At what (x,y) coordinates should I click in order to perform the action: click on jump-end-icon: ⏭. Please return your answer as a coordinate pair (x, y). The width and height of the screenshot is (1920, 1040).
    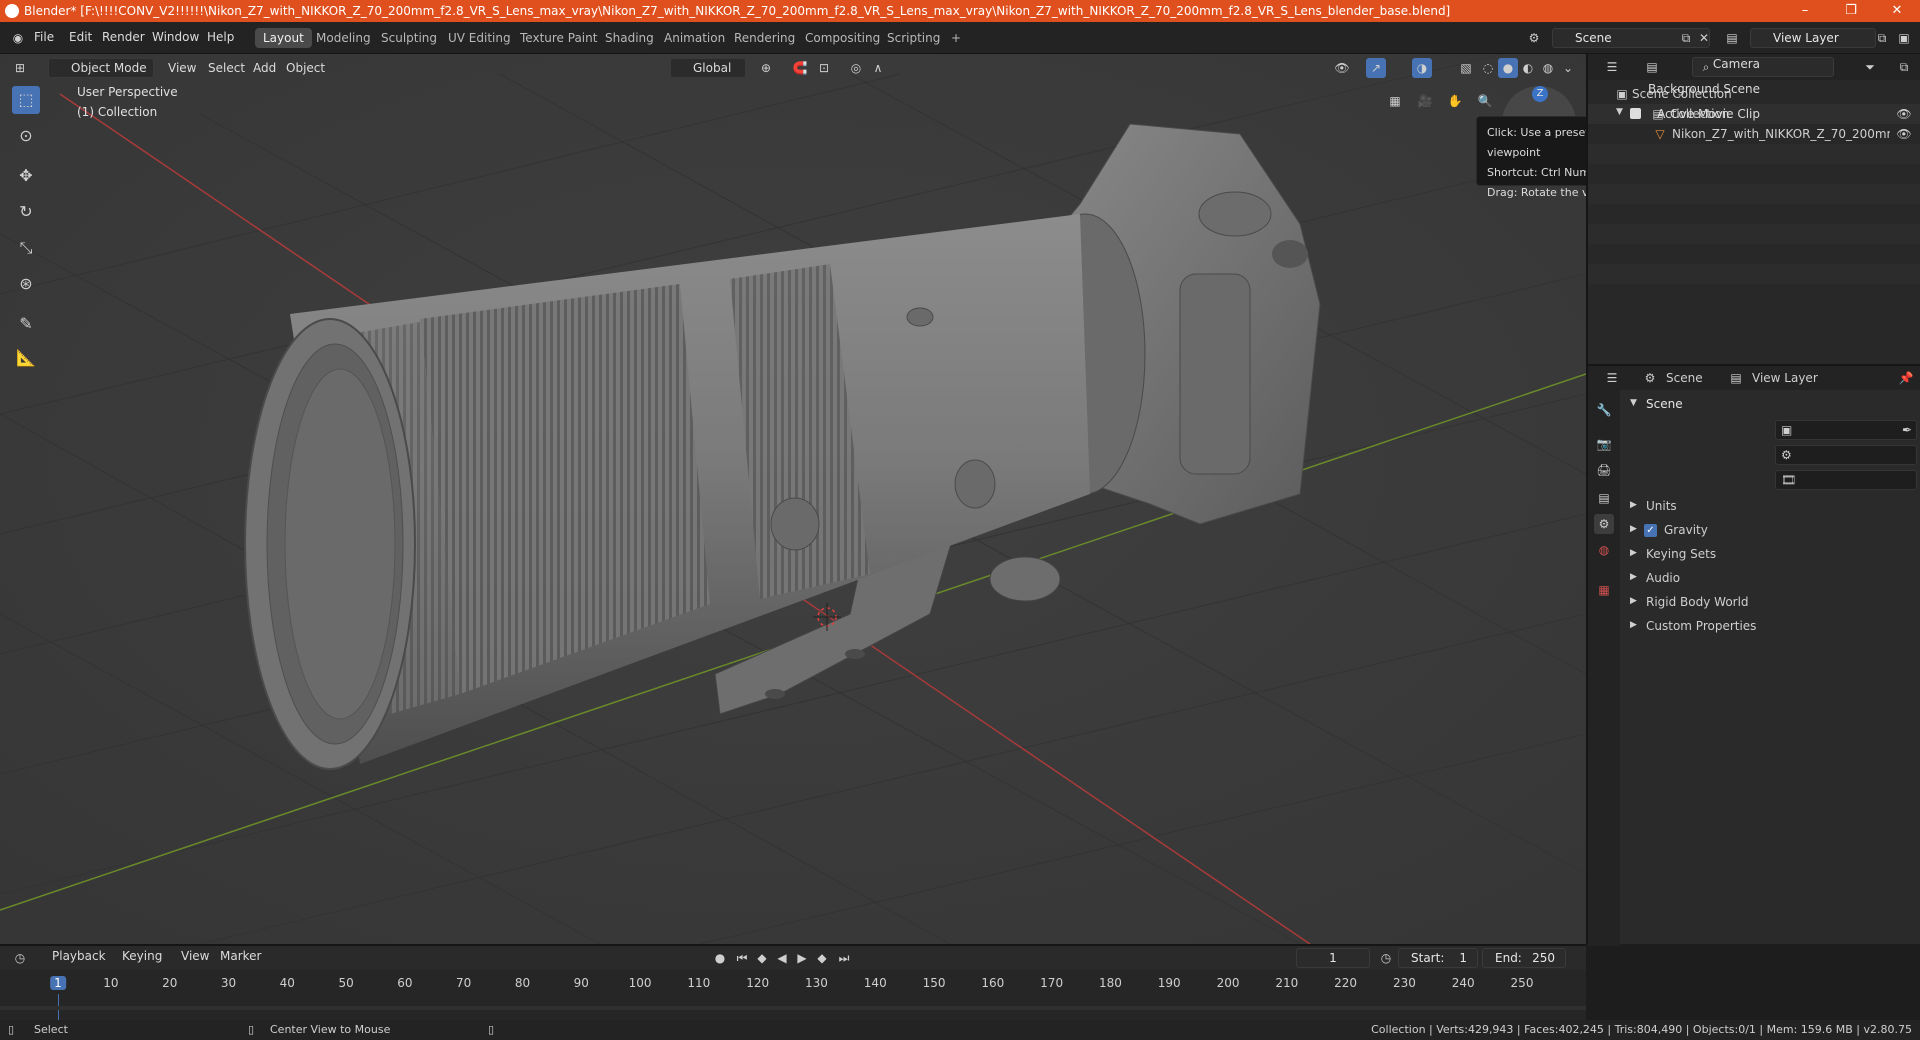
    Looking at the image, I should click on (844, 958).